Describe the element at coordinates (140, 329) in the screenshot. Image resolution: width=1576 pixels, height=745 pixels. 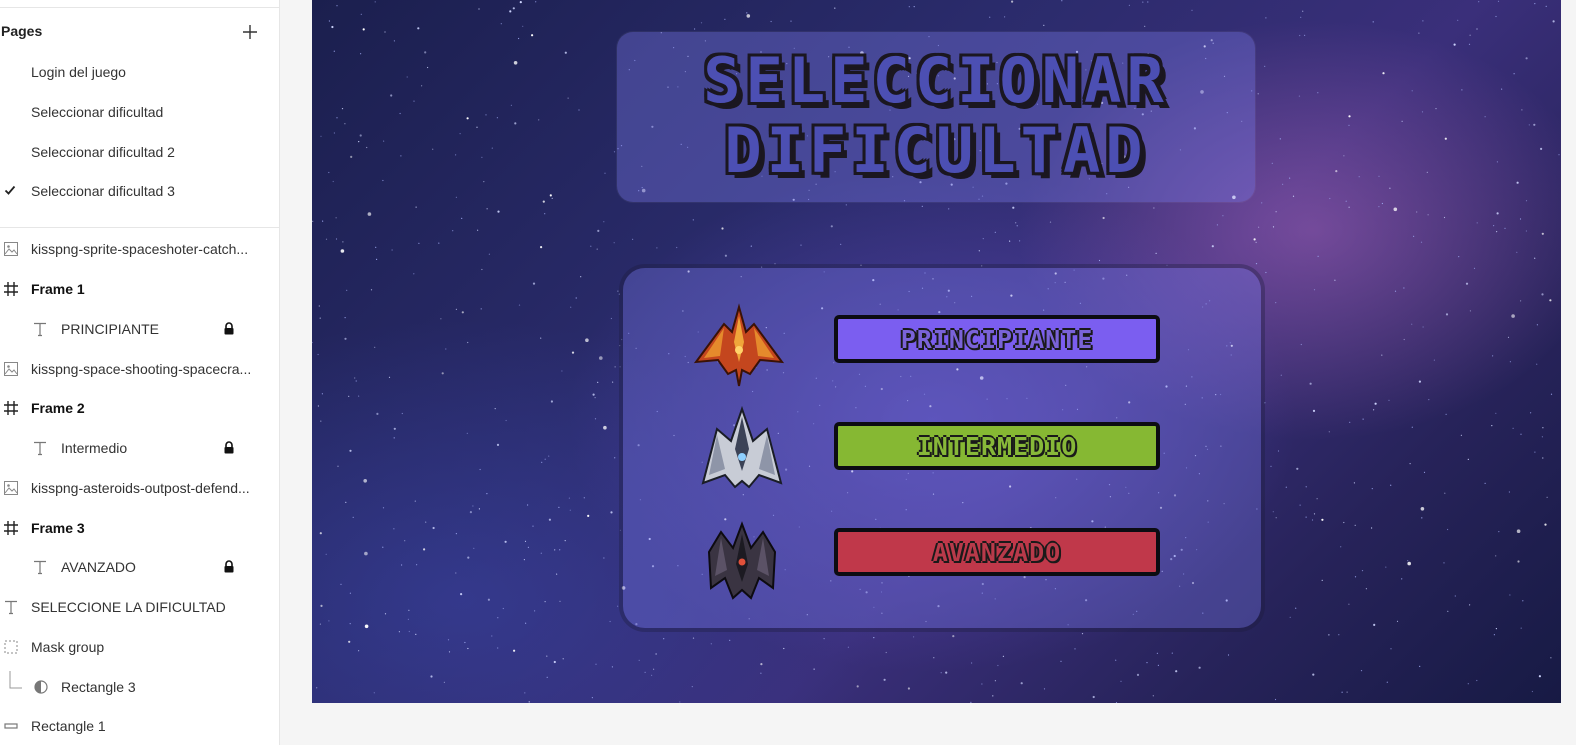
I see `layer-item: PRINCIPIANTE` at that location.